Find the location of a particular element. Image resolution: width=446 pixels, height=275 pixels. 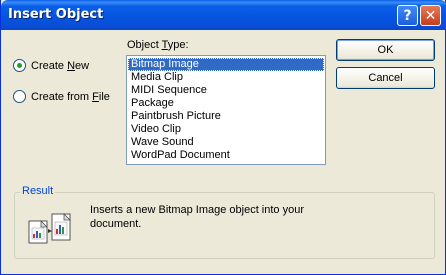

create-new-radio is located at coordinates (19, 65).